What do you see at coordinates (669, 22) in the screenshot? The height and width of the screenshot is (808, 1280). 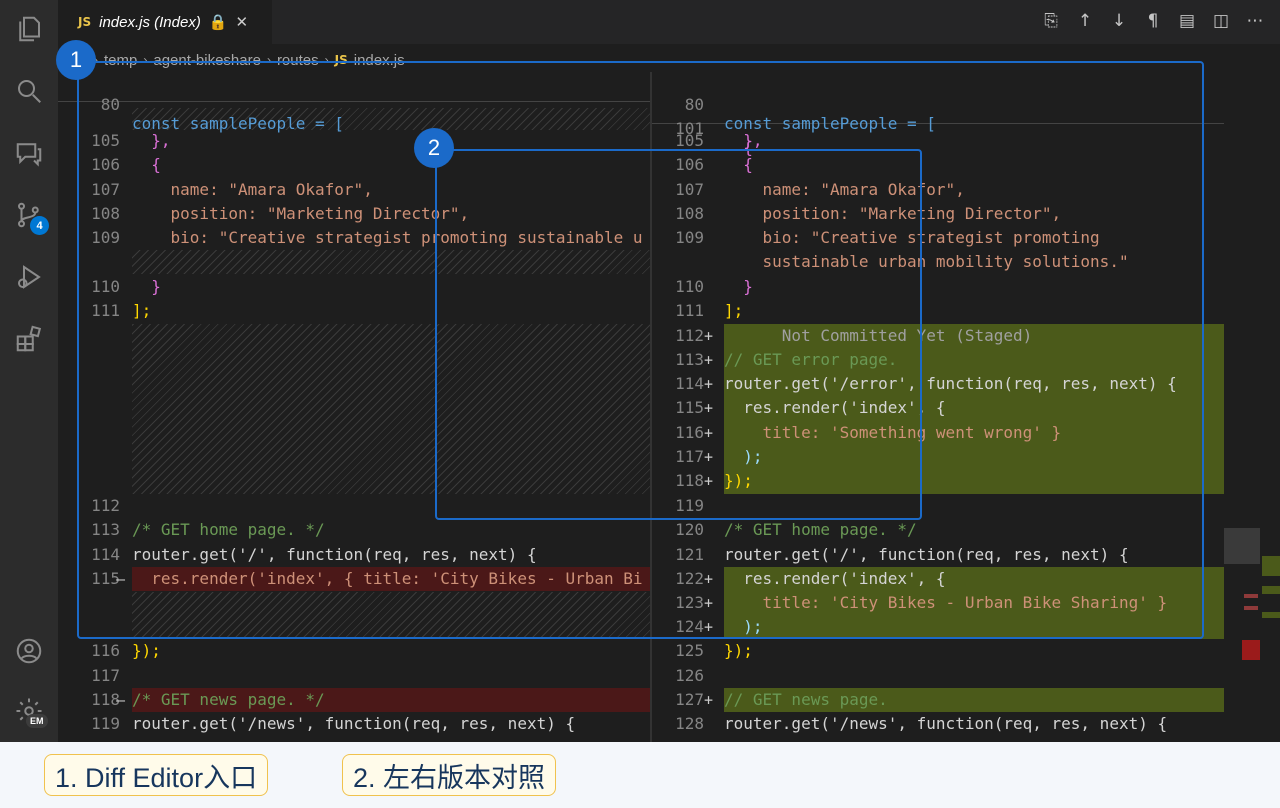 I see `tab-bar: JS index.js (Index) 🔒 ✕ ⎘ ↑ ↓ ¶ ▤ ◫ ⋯` at bounding box center [669, 22].